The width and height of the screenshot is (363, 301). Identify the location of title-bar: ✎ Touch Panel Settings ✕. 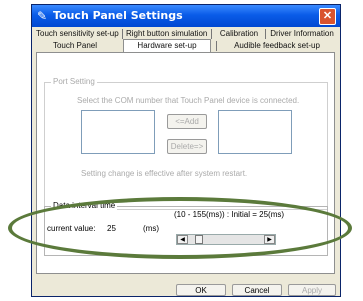
(186, 16).